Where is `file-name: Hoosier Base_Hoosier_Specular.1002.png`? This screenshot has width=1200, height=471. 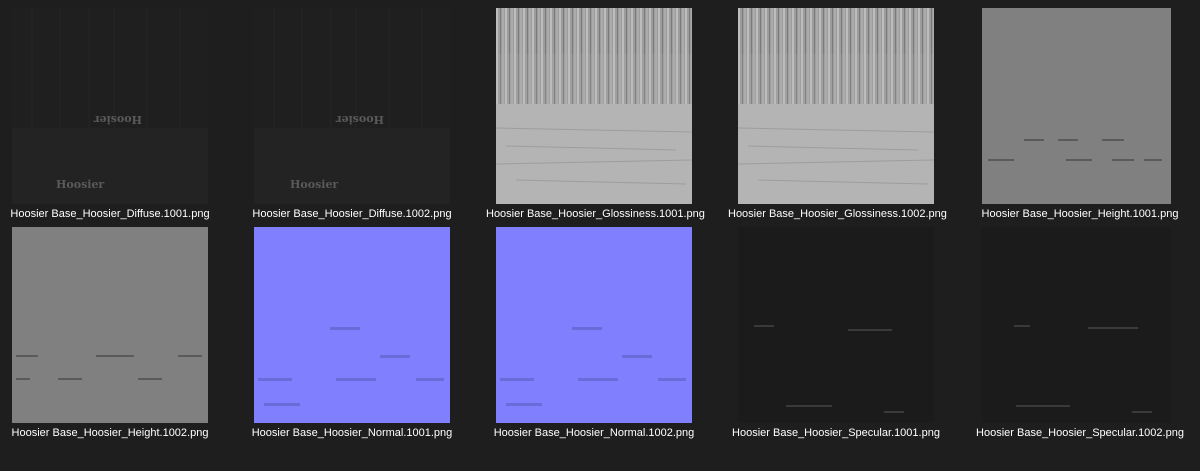
file-name: Hoosier Base_Hoosier_Specular.1002.png is located at coordinates (1080, 433).